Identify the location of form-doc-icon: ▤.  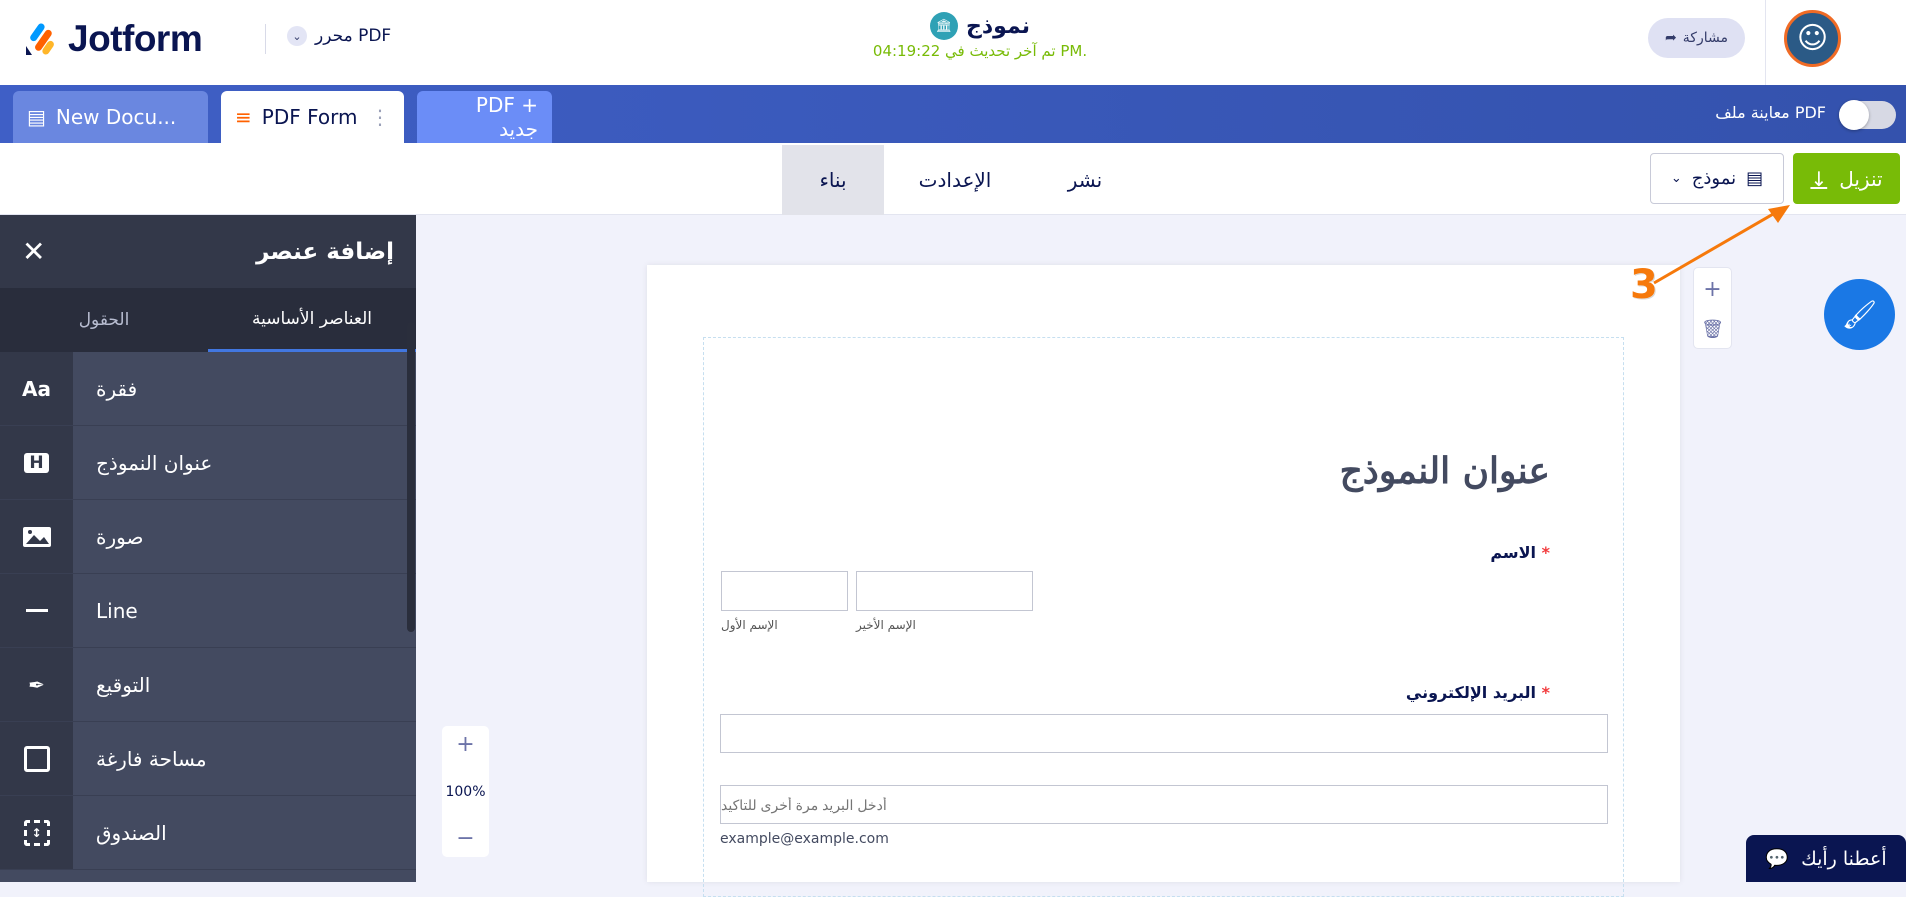
(1755, 178).